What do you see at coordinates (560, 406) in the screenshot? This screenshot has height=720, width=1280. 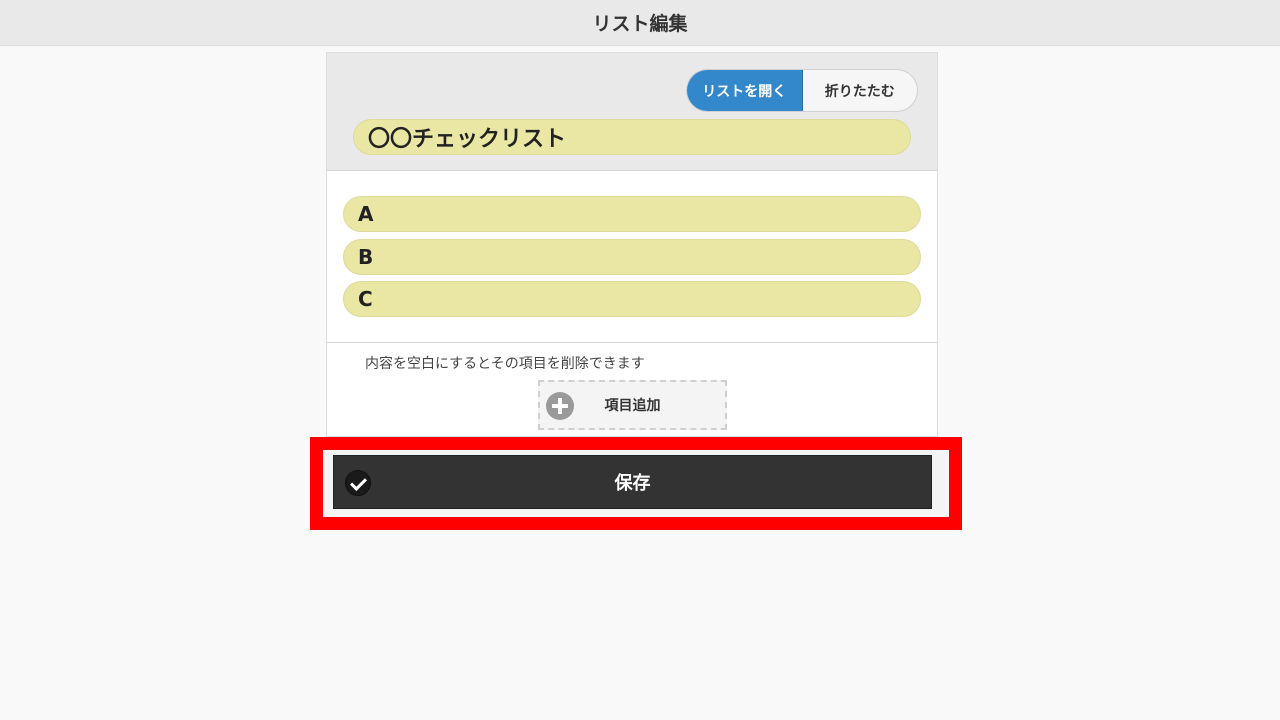 I see `plus-circle-icon` at bounding box center [560, 406].